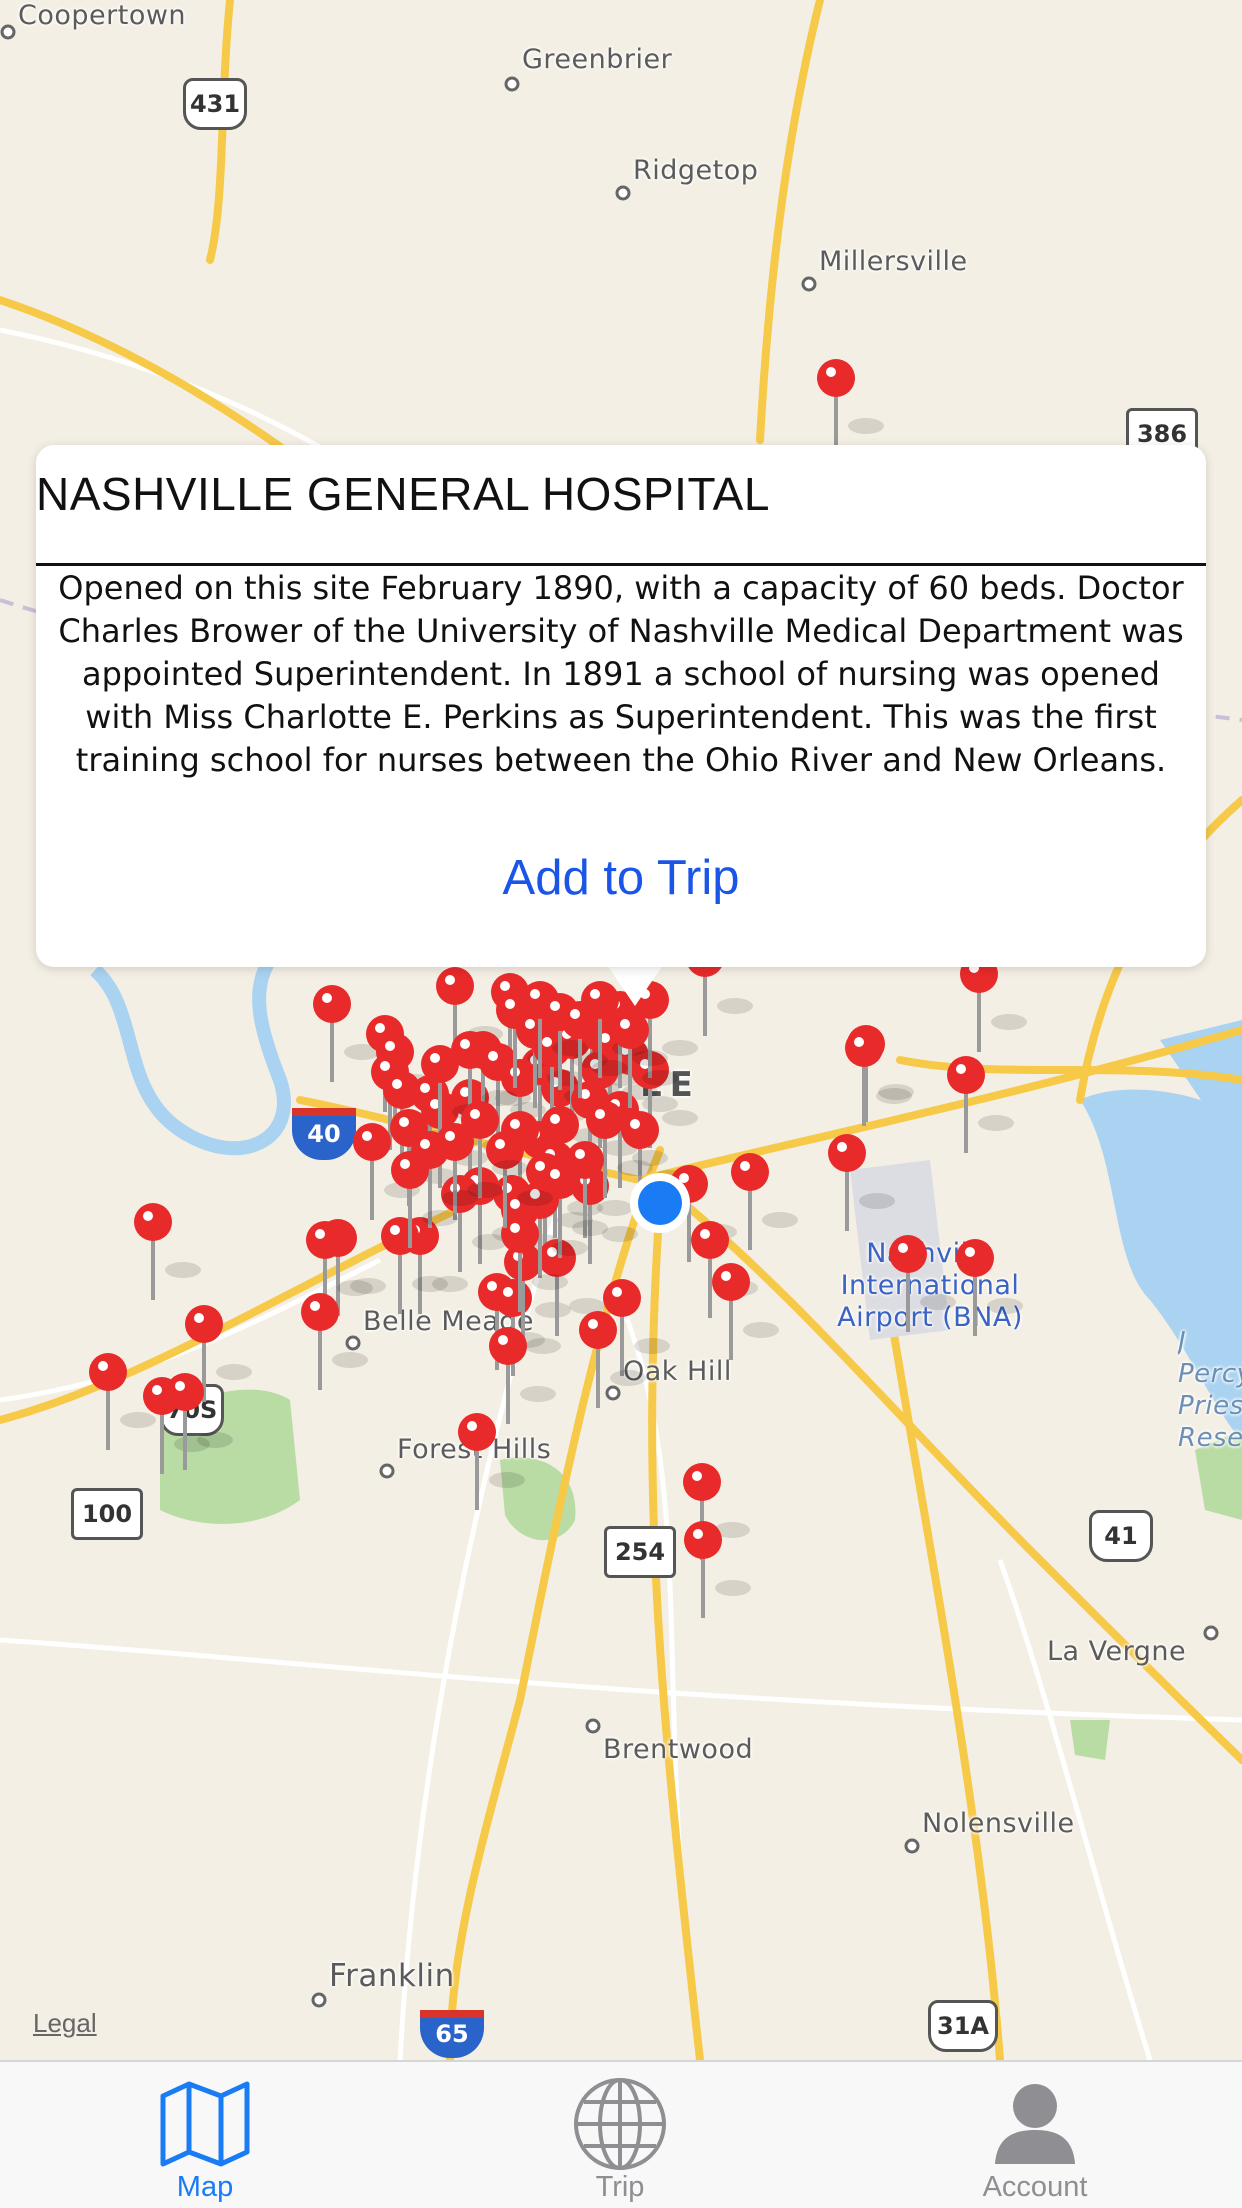 The width and height of the screenshot is (1242, 2208). What do you see at coordinates (621, 878) in the screenshot?
I see `add-to-trip-button: Add to Trip` at bounding box center [621, 878].